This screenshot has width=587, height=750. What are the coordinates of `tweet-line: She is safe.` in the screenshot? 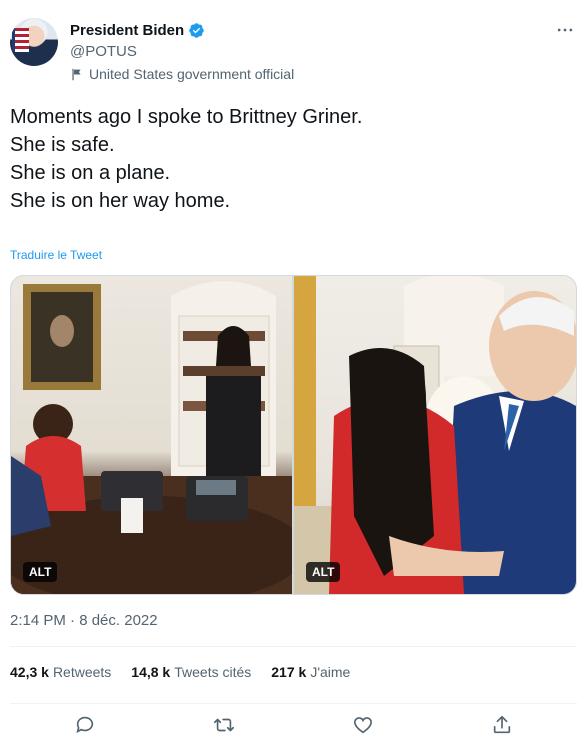 It's located at (62, 145).